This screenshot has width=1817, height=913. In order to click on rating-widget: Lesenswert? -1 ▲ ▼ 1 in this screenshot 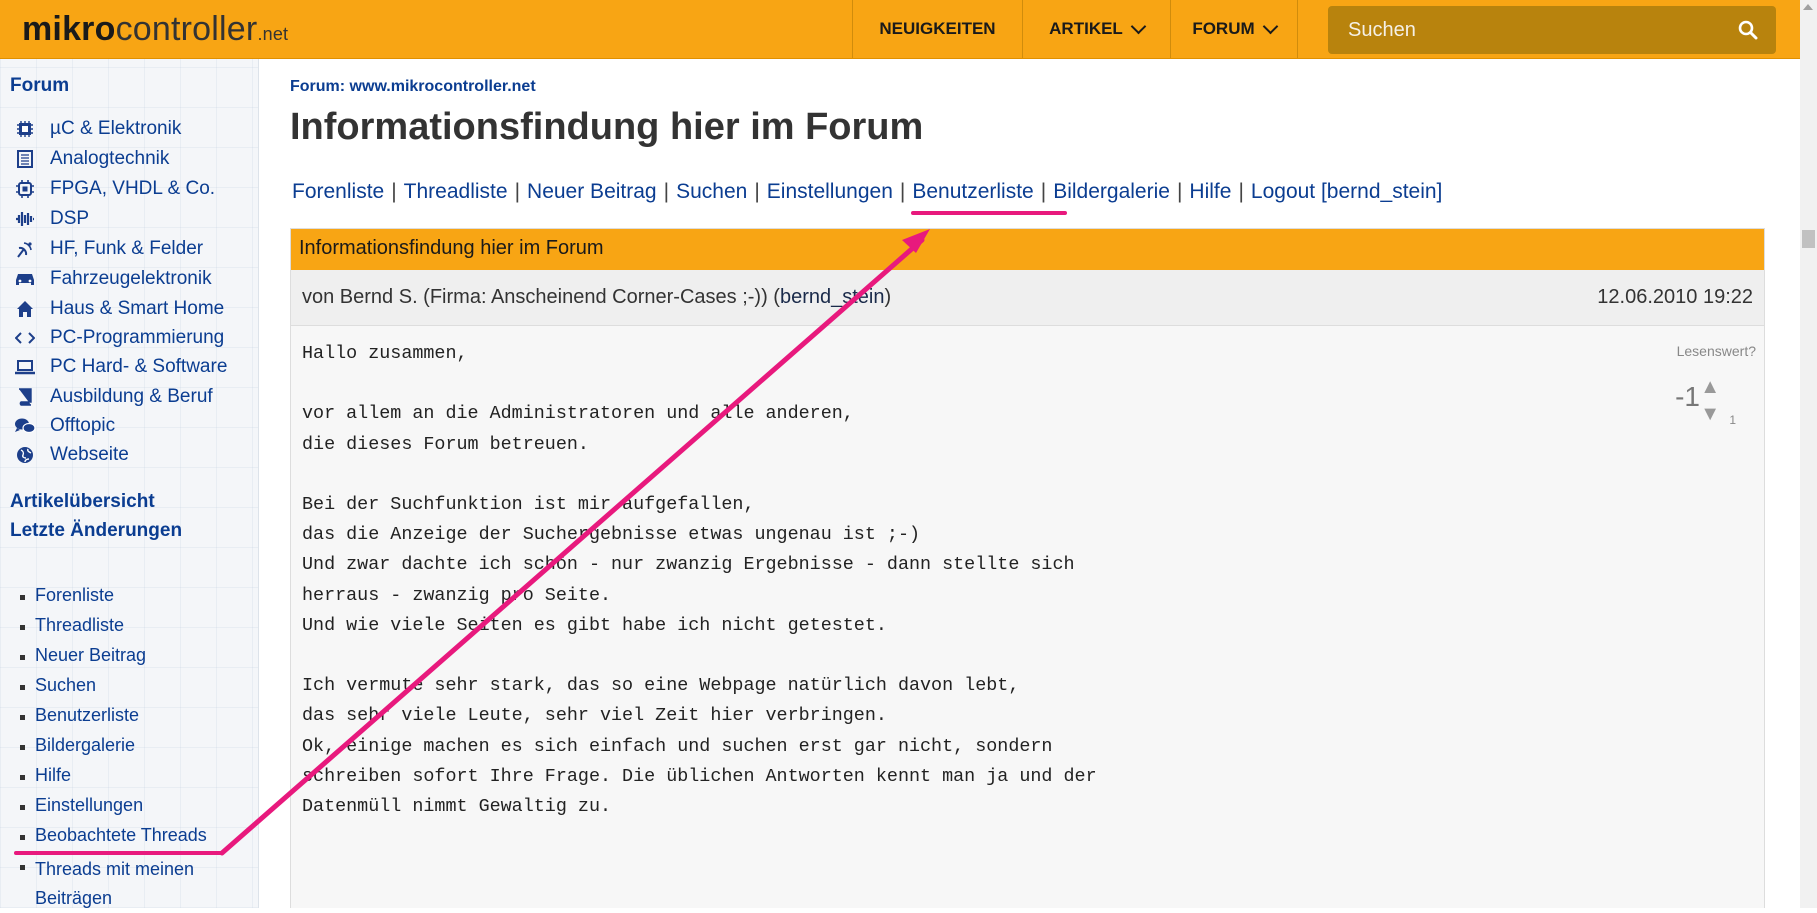, I will do `click(1701, 388)`.